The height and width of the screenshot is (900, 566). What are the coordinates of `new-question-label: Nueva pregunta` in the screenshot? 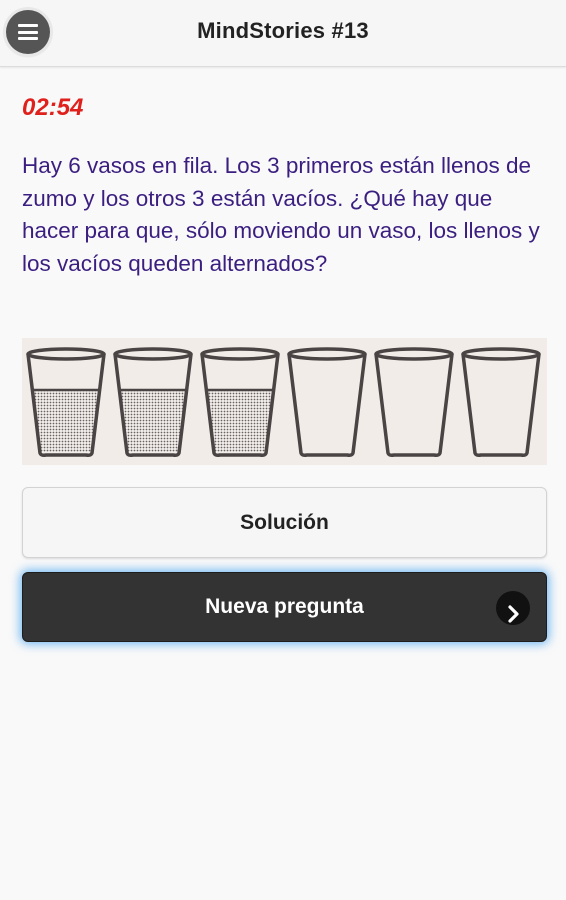 It's located at (284, 606).